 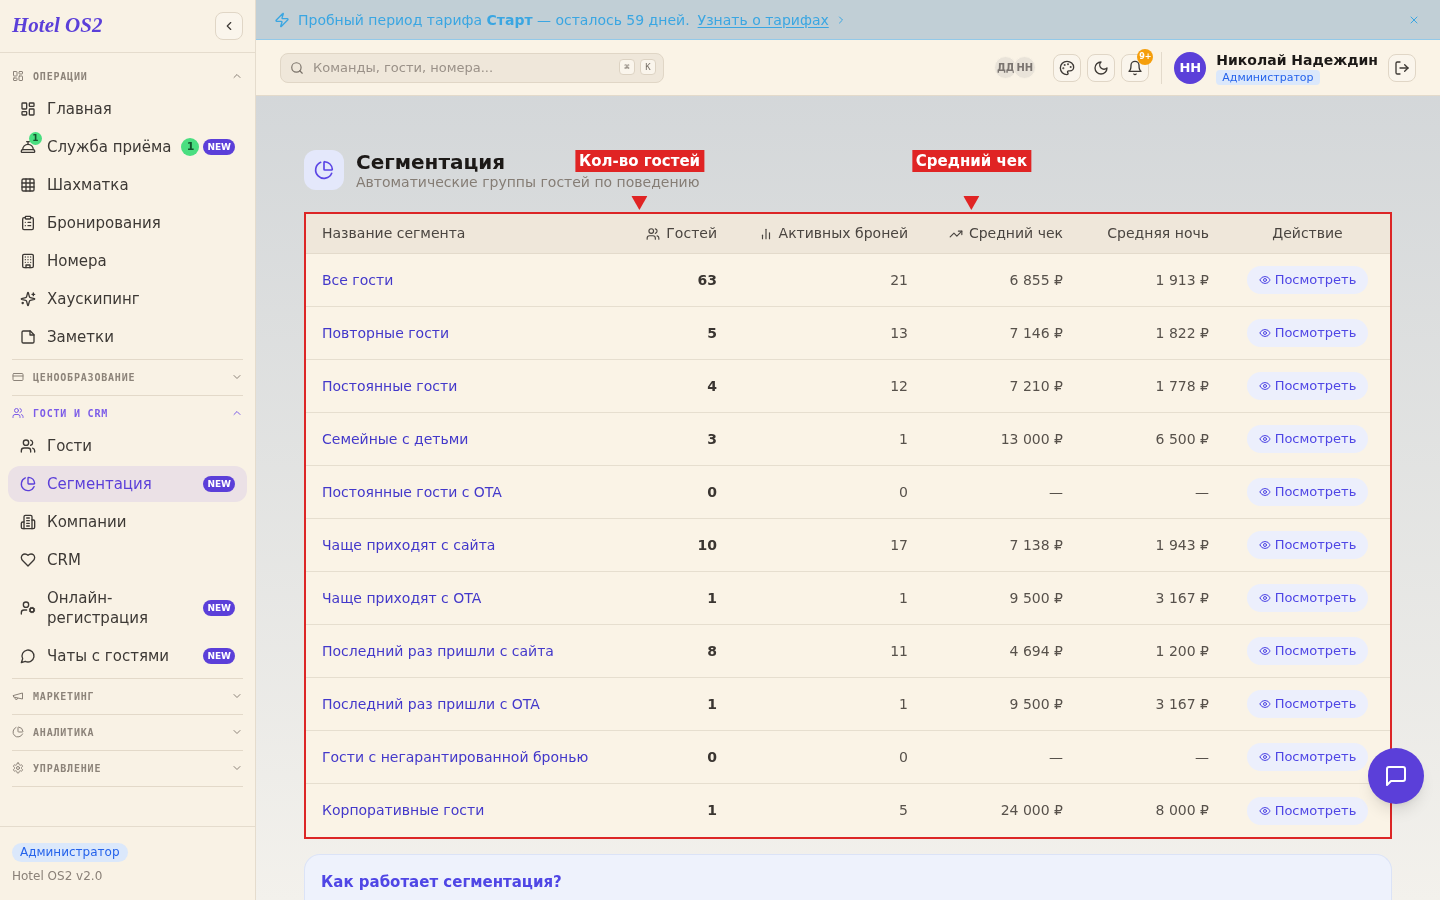 What do you see at coordinates (127, 223) in the screenshot?
I see `nav-item: Бронирования` at bounding box center [127, 223].